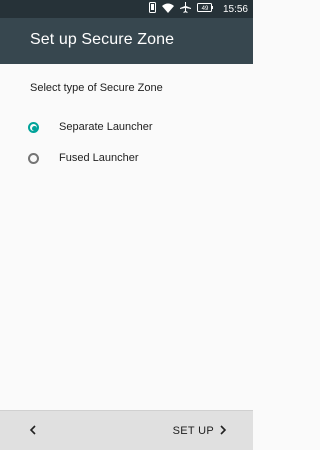 This screenshot has width=320, height=450. What do you see at coordinates (205, 9) in the screenshot?
I see `battery-level: 49` at bounding box center [205, 9].